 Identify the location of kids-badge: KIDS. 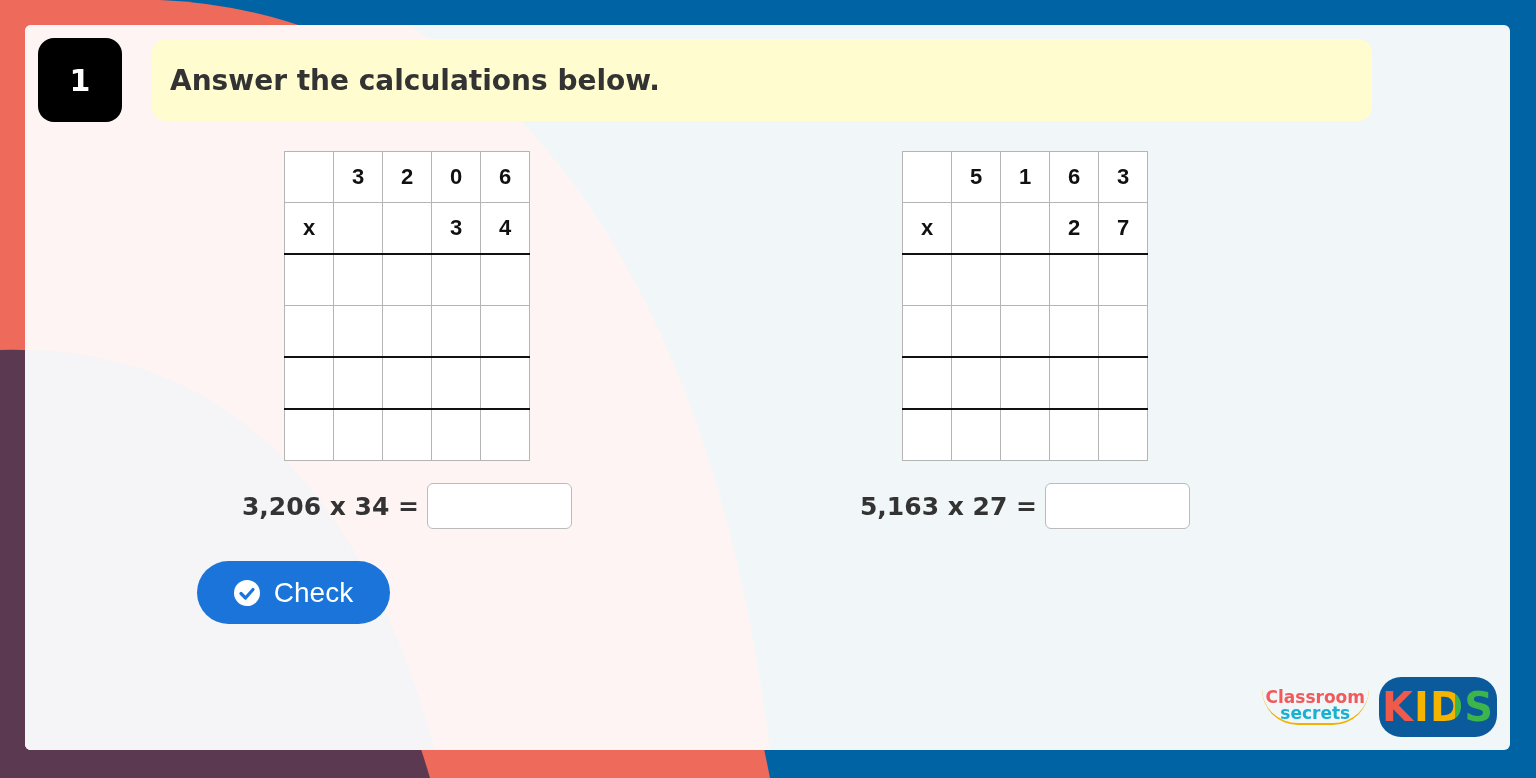
(1438, 707).